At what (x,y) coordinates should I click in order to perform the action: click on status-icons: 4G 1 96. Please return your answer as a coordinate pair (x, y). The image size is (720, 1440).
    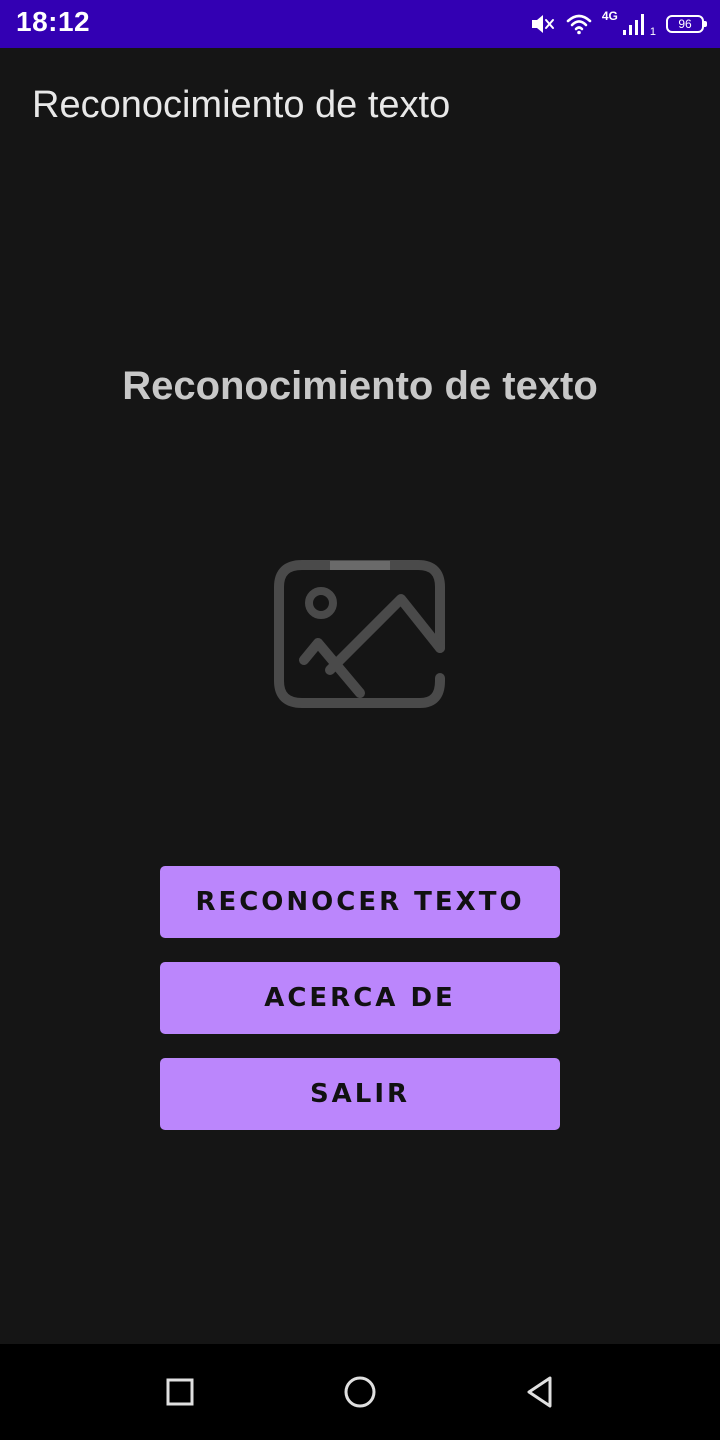
    Looking at the image, I should click on (618, 23).